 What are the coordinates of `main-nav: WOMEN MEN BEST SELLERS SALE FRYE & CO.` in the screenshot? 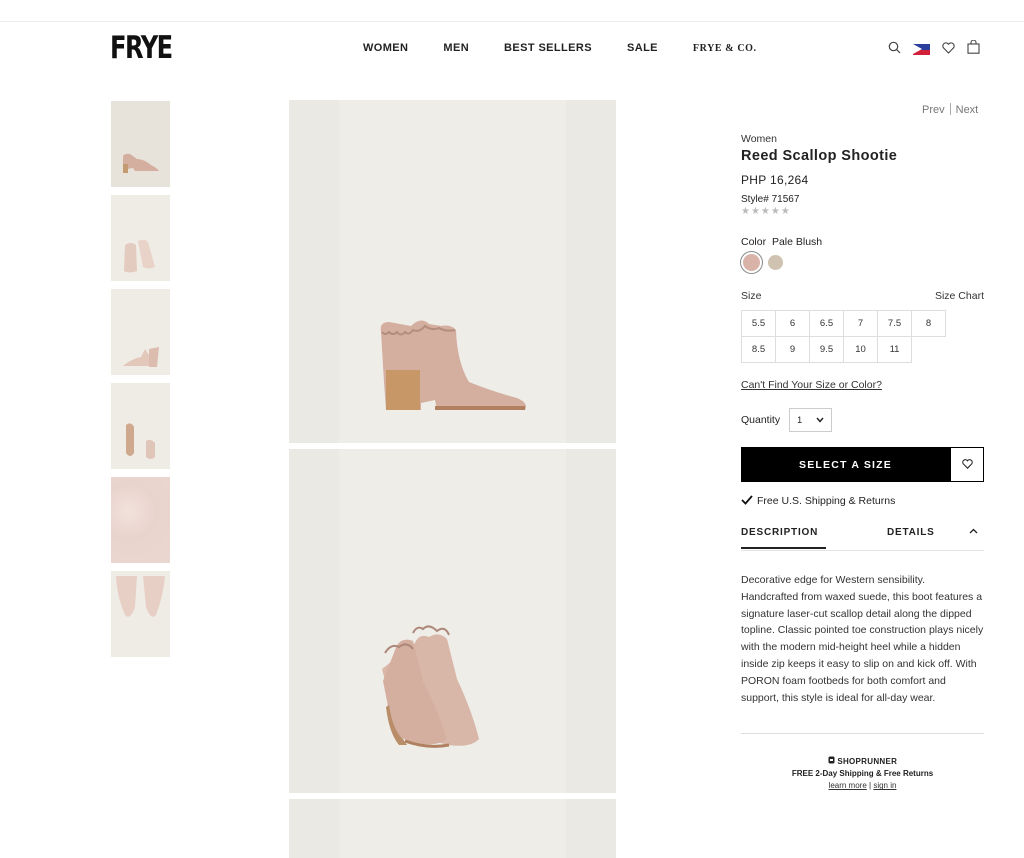 It's located at (560, 48).